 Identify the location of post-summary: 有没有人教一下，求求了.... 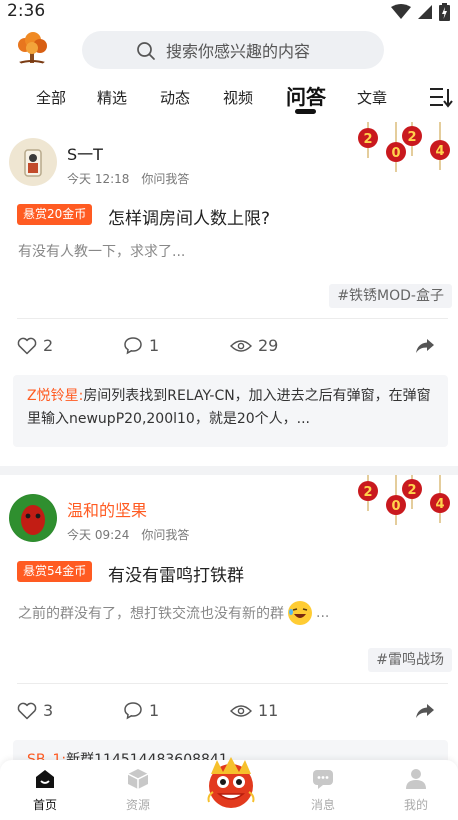
(101, 251).